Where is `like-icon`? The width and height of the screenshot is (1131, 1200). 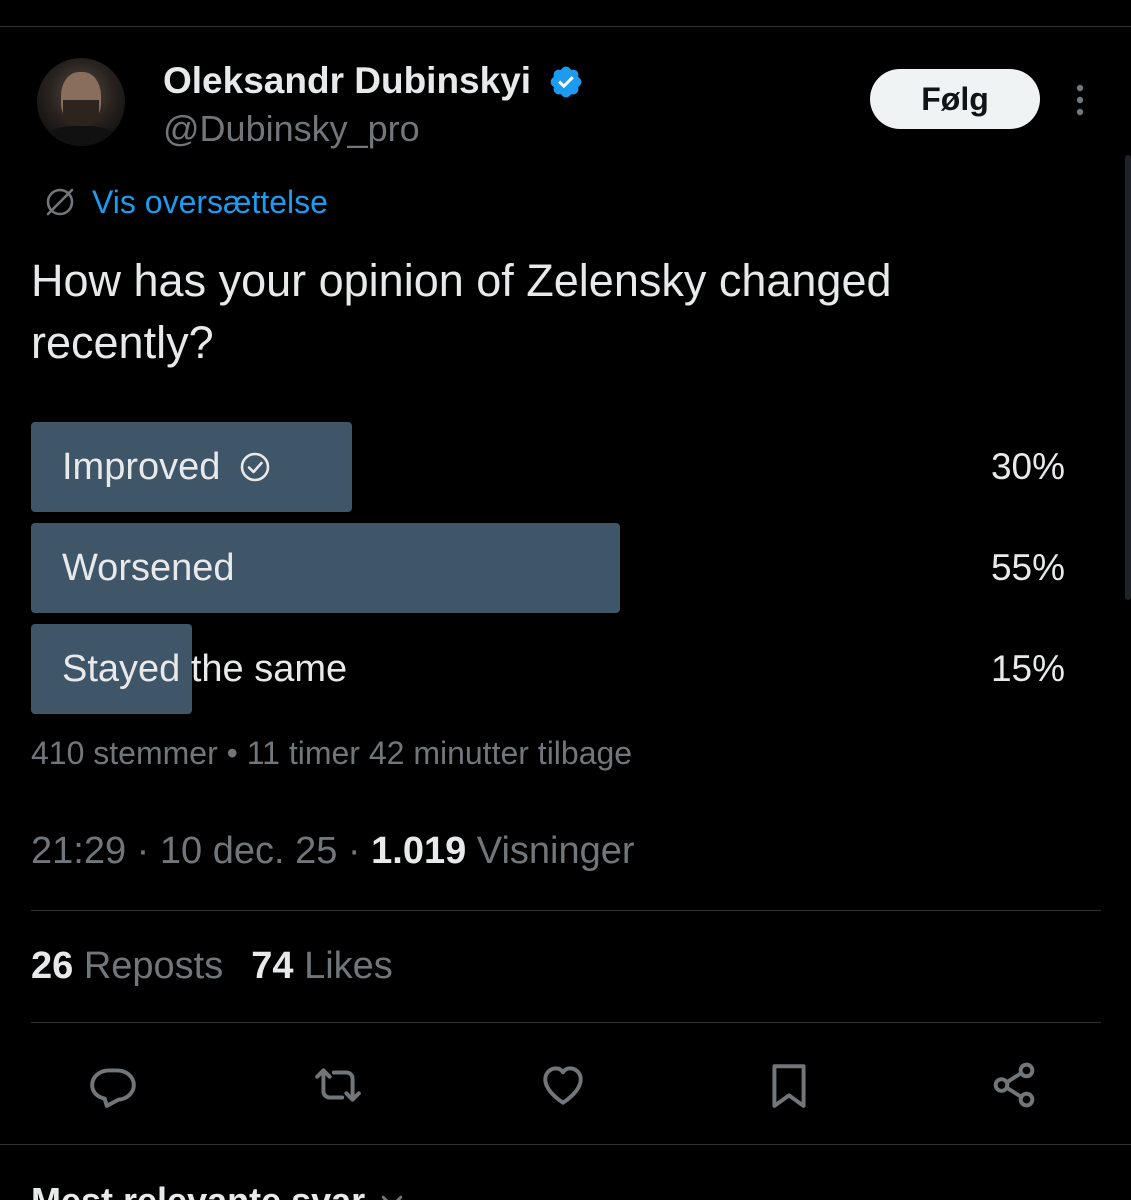
like-icon is located at coordinates (563, 1085).